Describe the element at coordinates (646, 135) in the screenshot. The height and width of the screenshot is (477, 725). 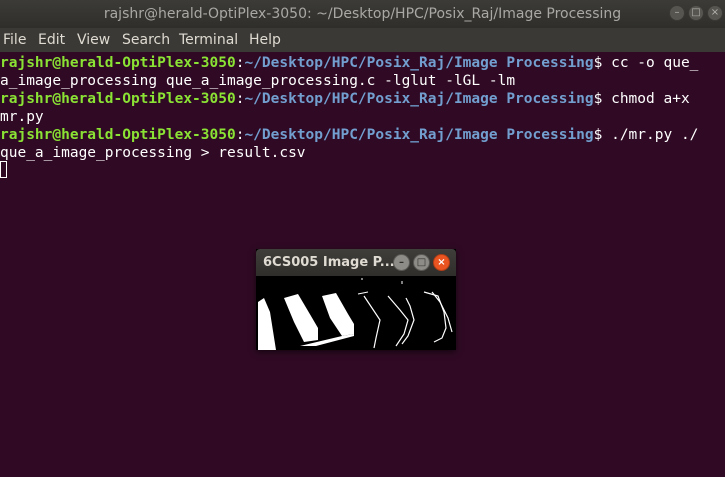
I see `command-text: $ ./mr.py ./` at that location.